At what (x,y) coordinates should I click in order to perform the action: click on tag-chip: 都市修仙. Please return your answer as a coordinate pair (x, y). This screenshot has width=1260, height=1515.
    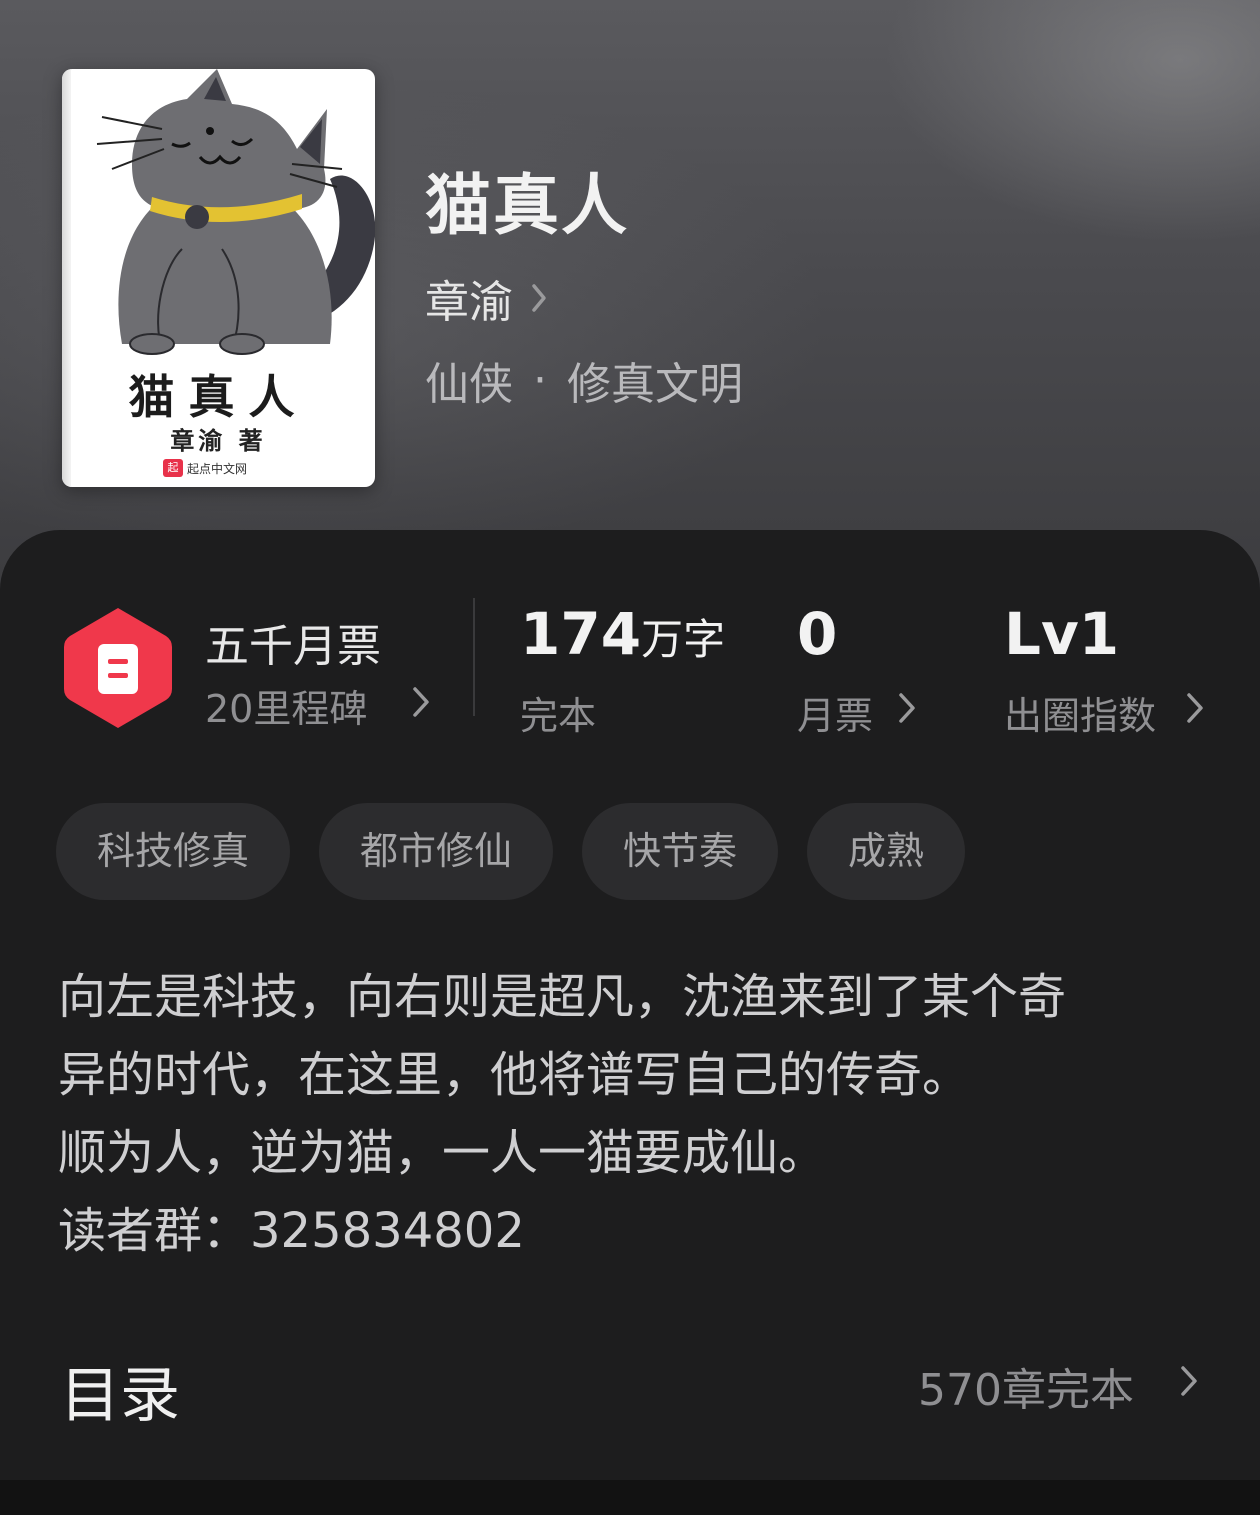
    Looking at the image, I should click on (436, 851).